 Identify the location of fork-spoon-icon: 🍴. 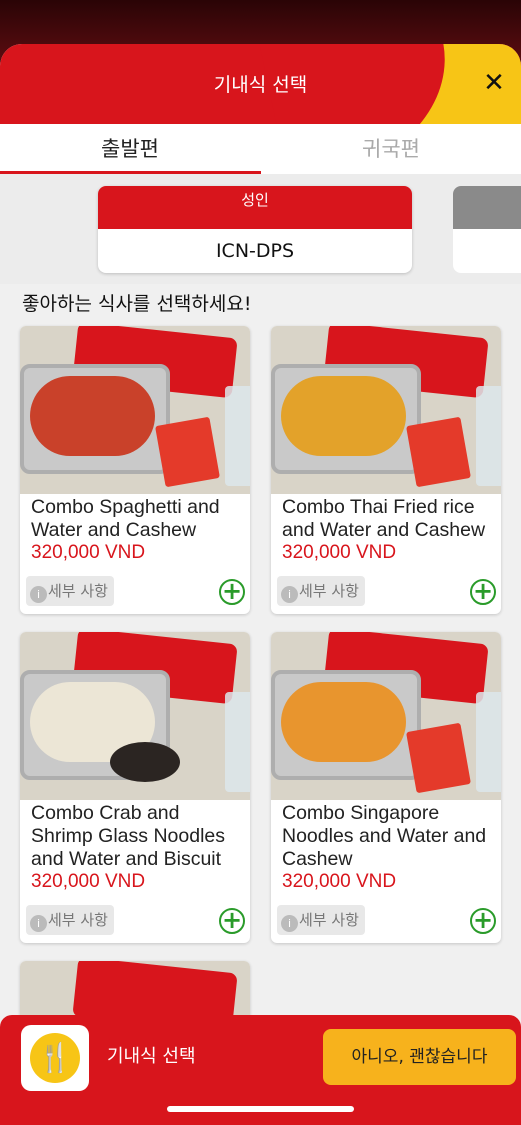
(55, 1058).